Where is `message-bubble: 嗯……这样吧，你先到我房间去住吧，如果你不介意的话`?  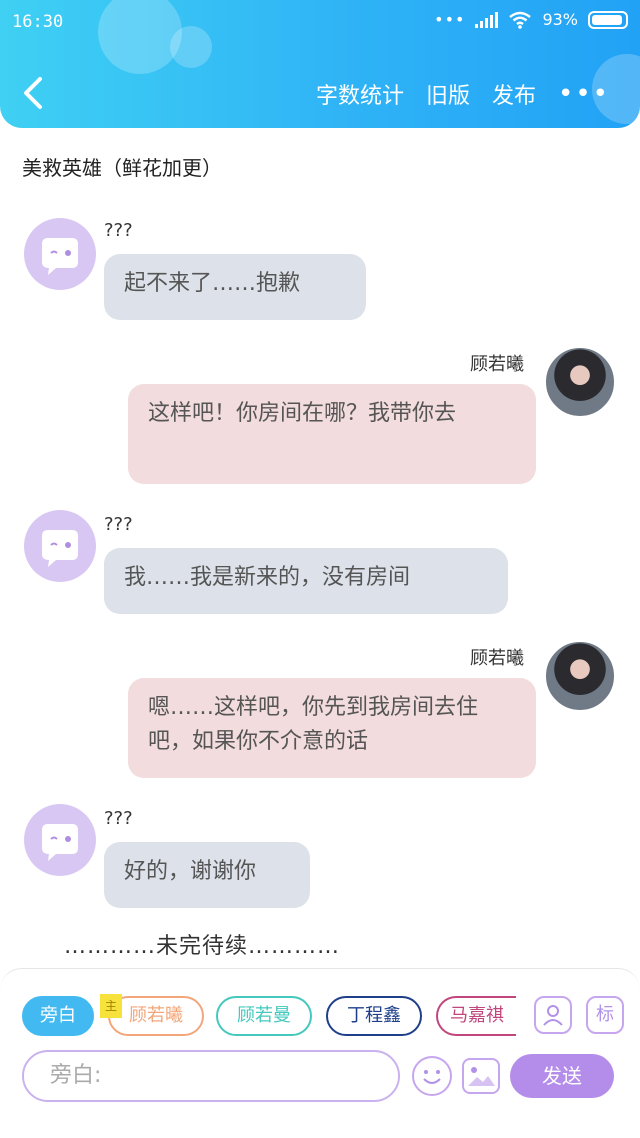
message-bubble: 嗯……这样吧，你先到我房间去住吧，如果你不介意的话 is located at coordinates (332, 728).